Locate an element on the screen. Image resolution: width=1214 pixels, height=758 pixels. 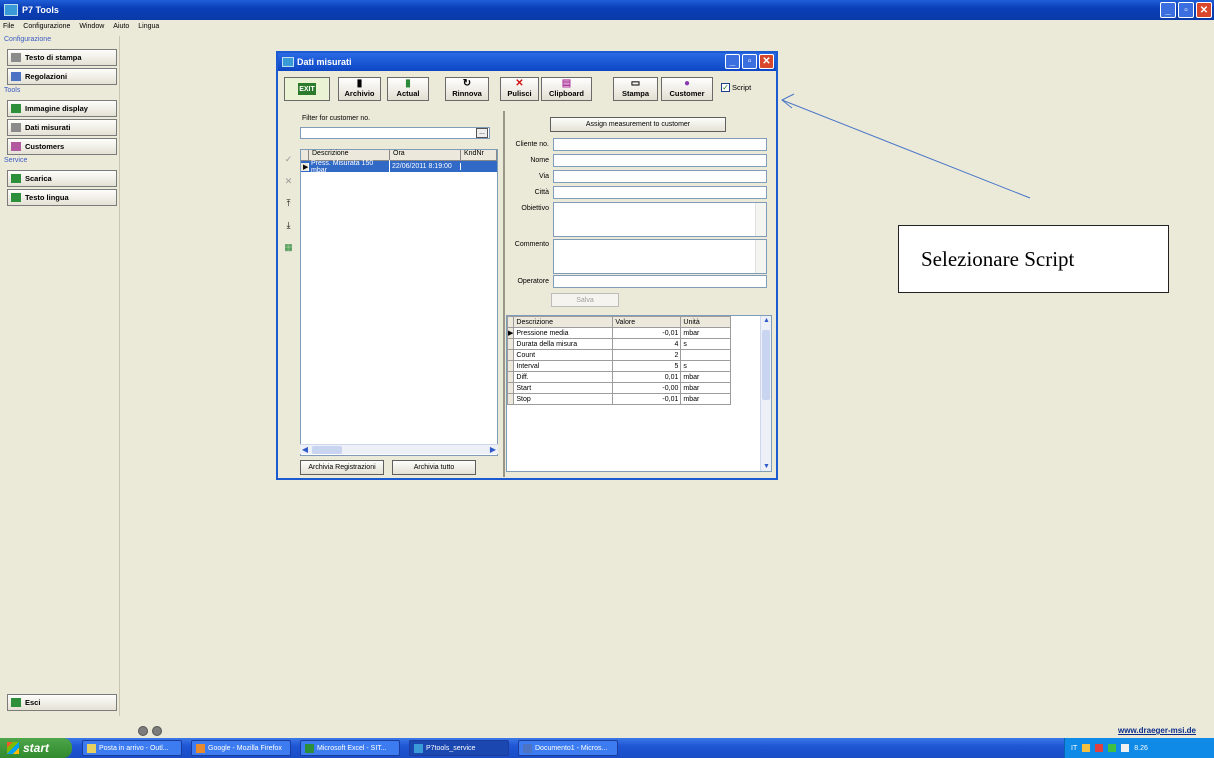
language-indicator: IT is located at coordinates (1074, 748).